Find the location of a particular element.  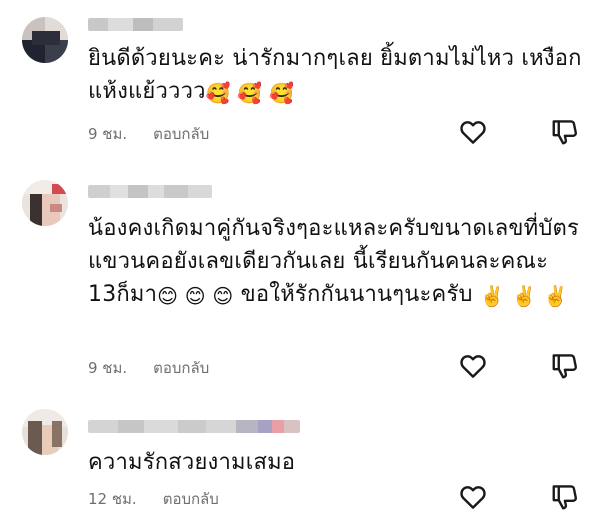

smiling-face-hearts-emoji: 🥰 🥰 🥰 is located at coordinates (250, 93).